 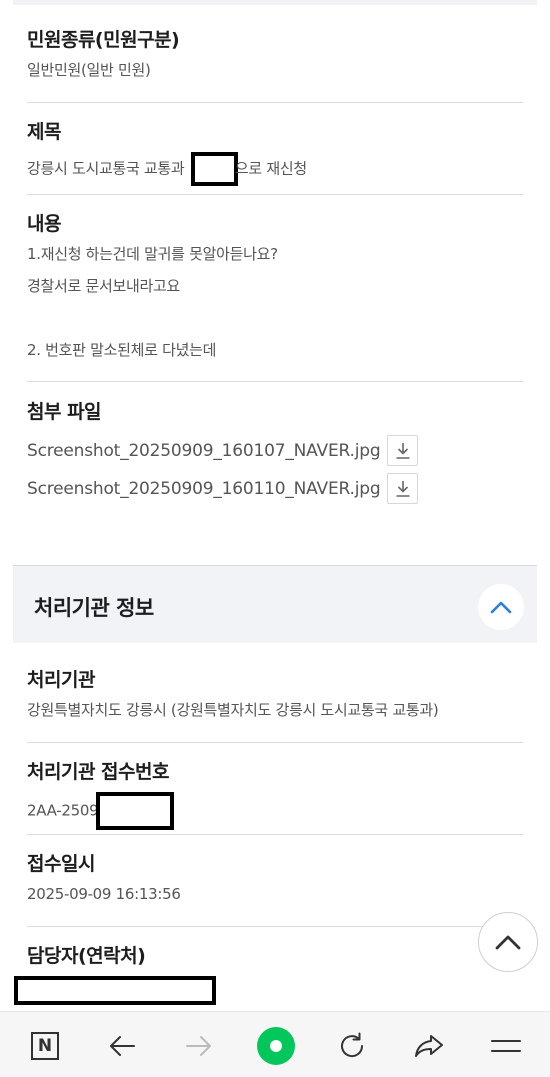 I want to click on petition-title-suffix: 으로 재신청, so click(x=270, y=168).